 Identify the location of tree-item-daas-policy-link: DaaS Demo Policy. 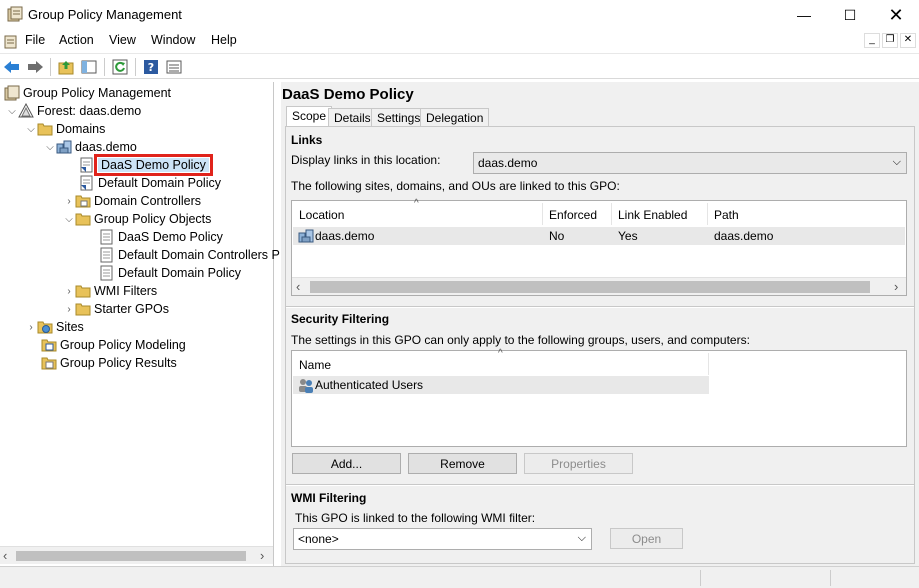
(146, 165).